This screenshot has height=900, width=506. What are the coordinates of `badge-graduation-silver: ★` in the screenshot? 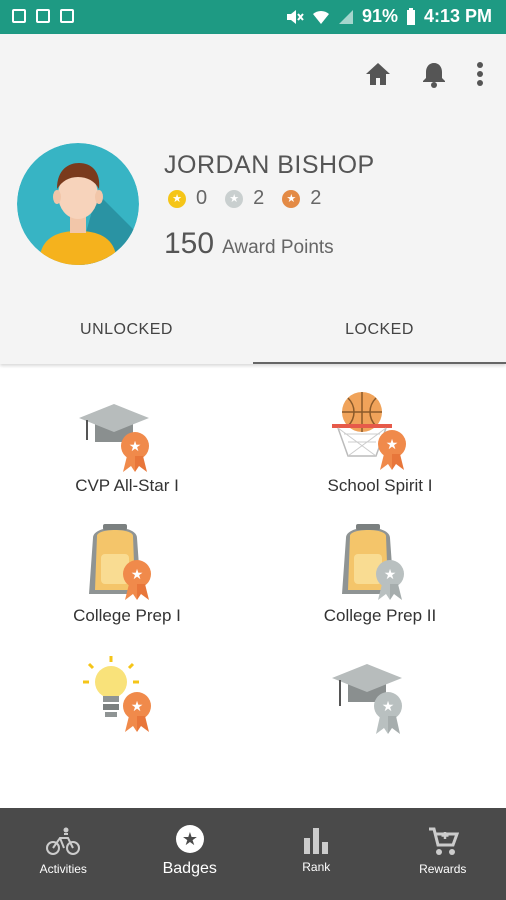 It's located at (380, 701).